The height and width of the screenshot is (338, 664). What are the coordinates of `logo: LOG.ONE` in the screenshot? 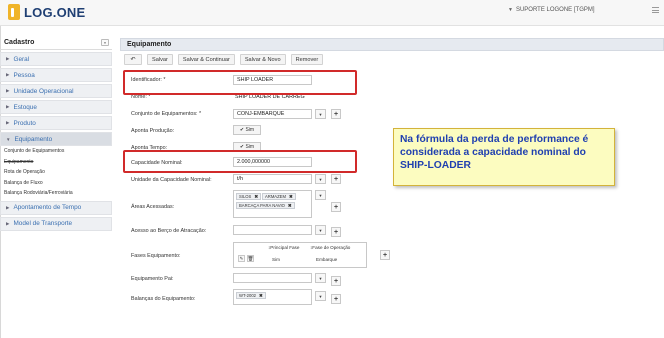 It's located at (46, 12).